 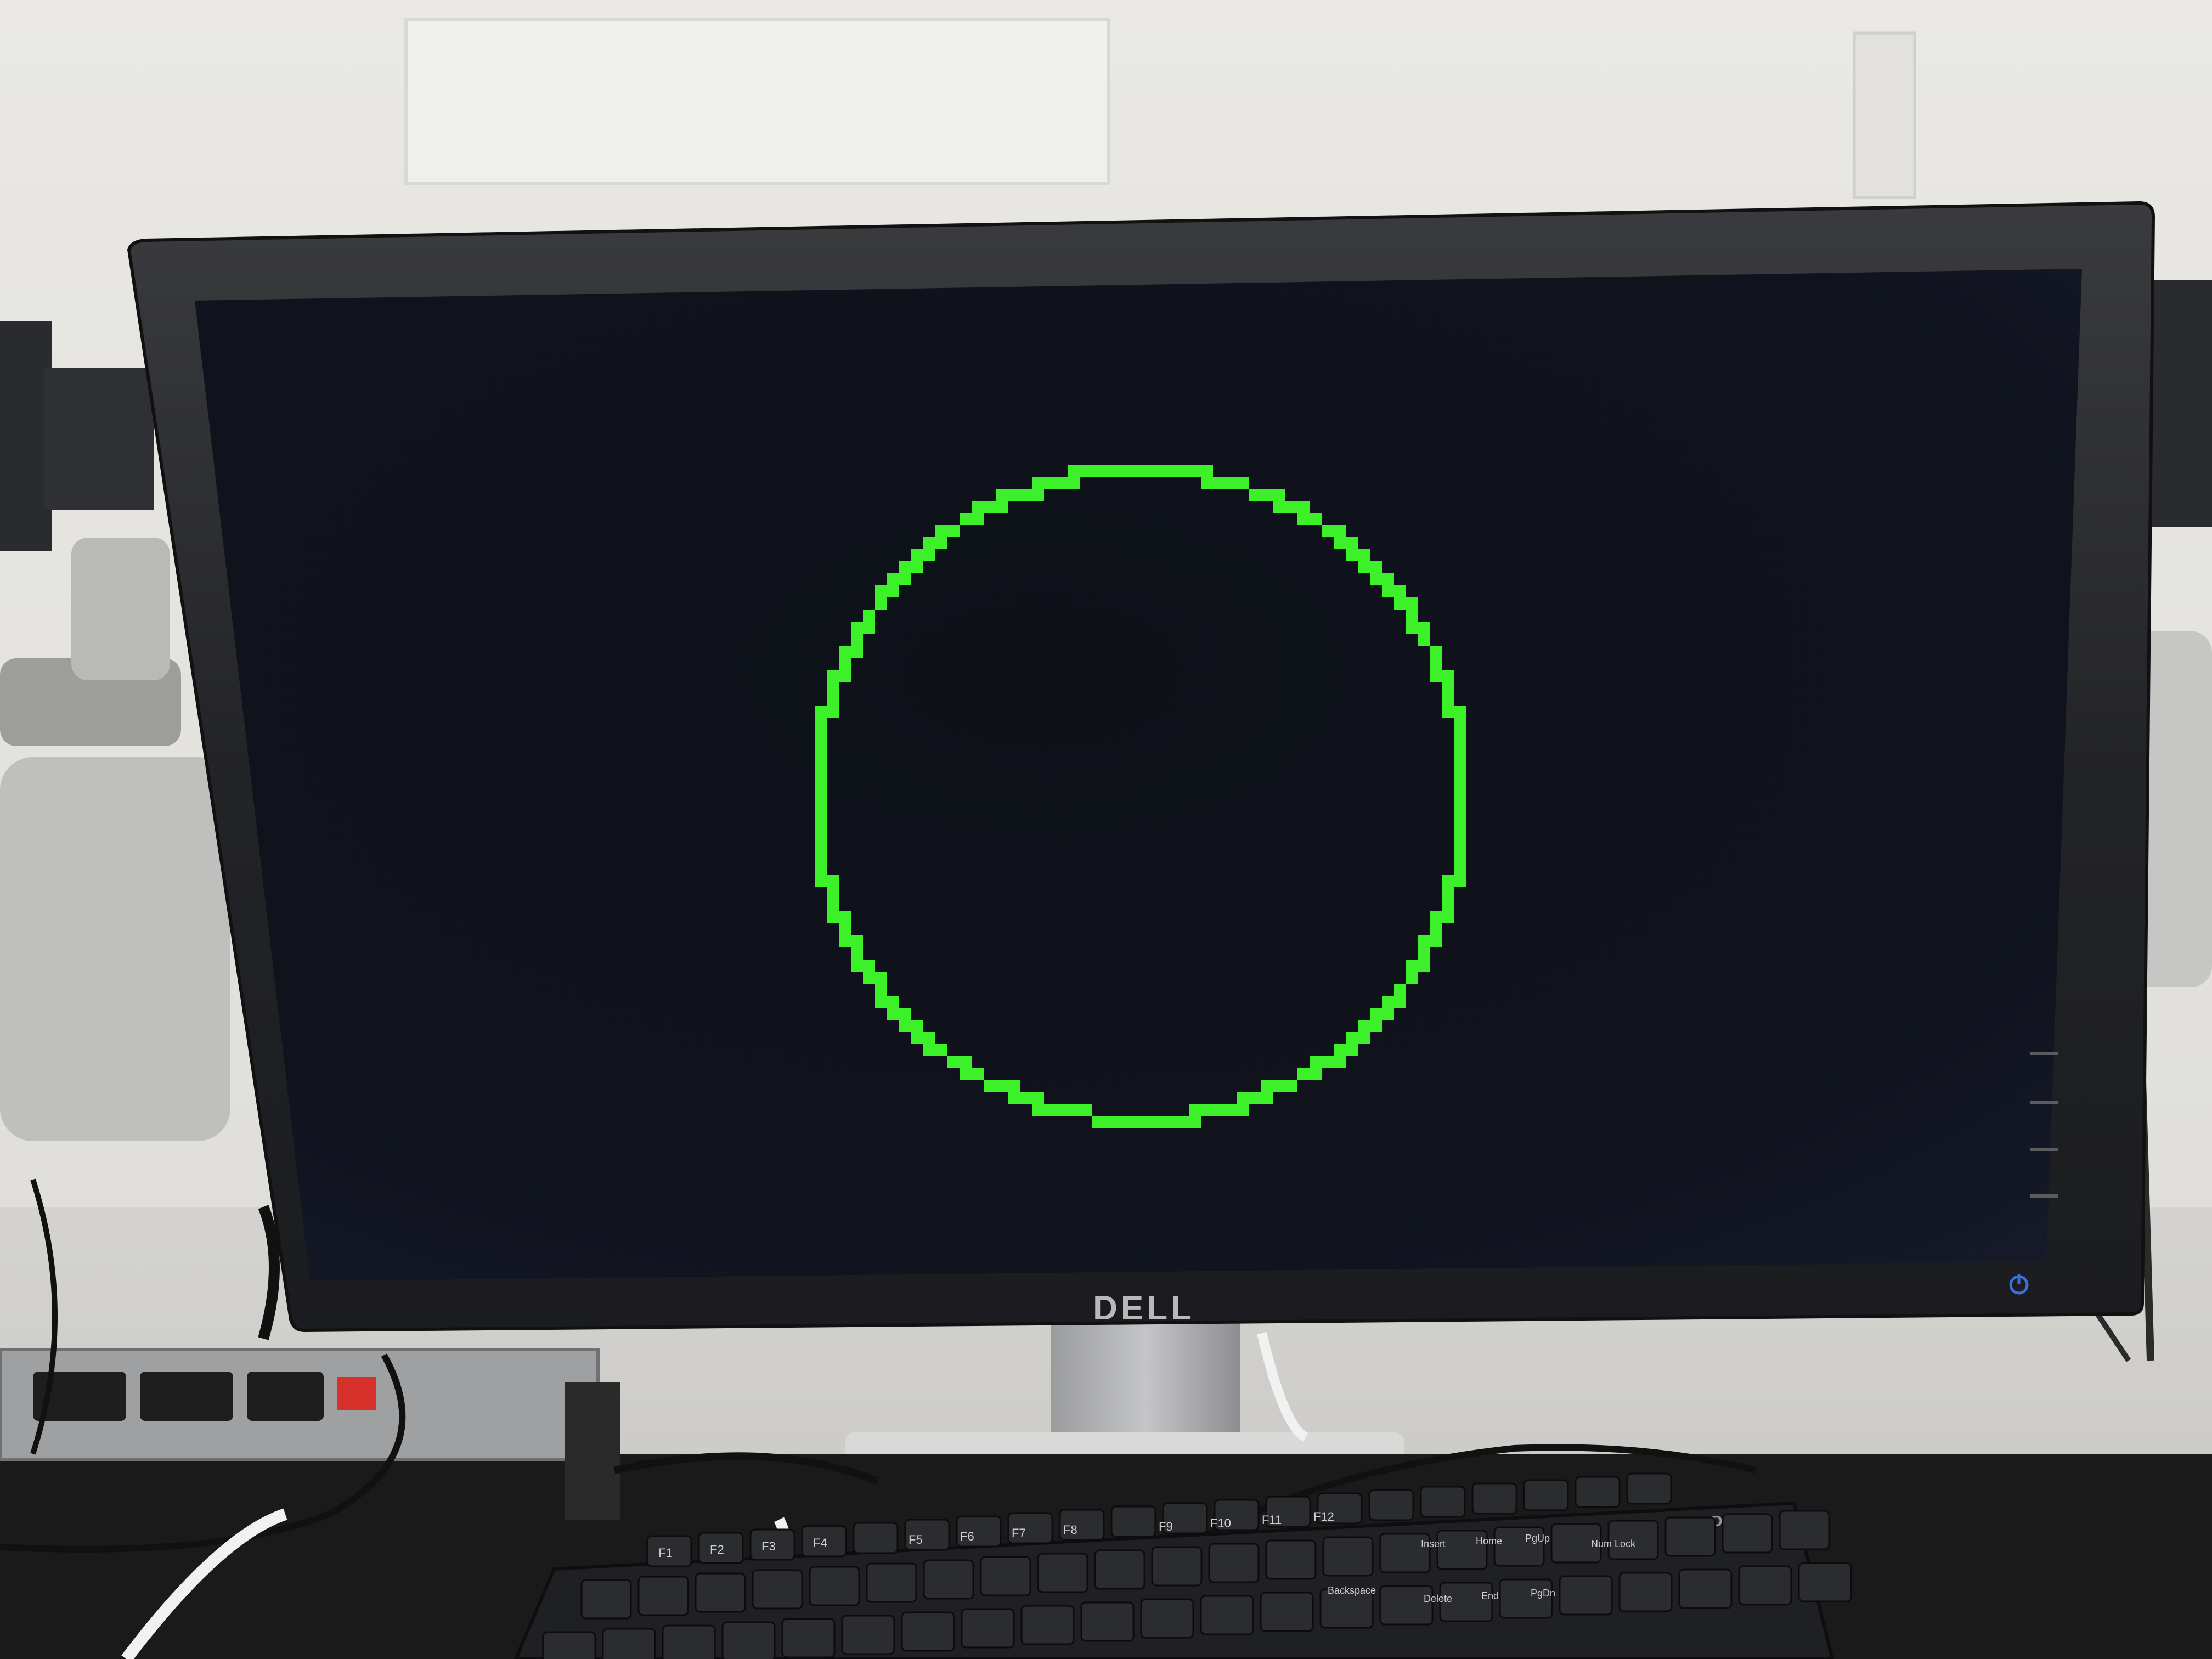 I want to click on function-key-label: F10, so click(x=1221, y=1523).